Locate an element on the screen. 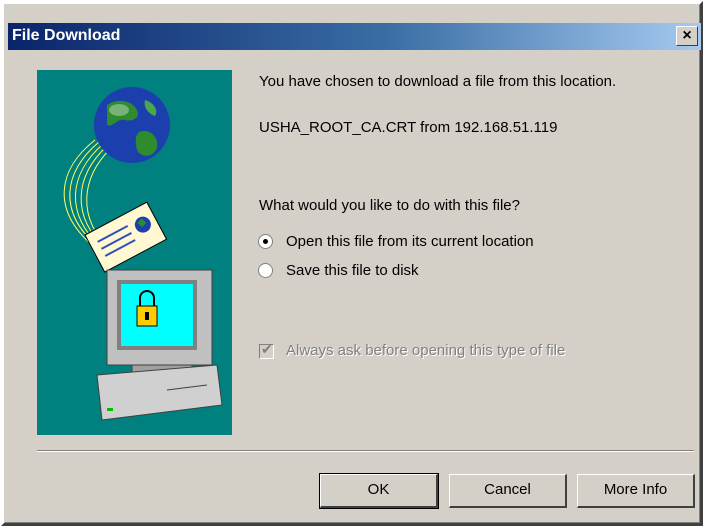 This screenshot has width=714, height=532. document-icon is located at coordinates (126, 237).